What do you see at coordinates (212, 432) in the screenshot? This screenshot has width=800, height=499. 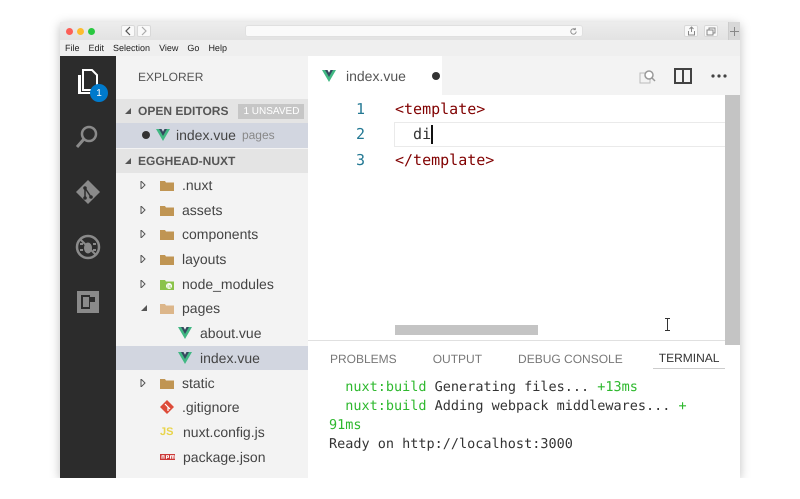 I see `file-tree-item: JS nuxt.config.js` at bounding box center [212, 432].